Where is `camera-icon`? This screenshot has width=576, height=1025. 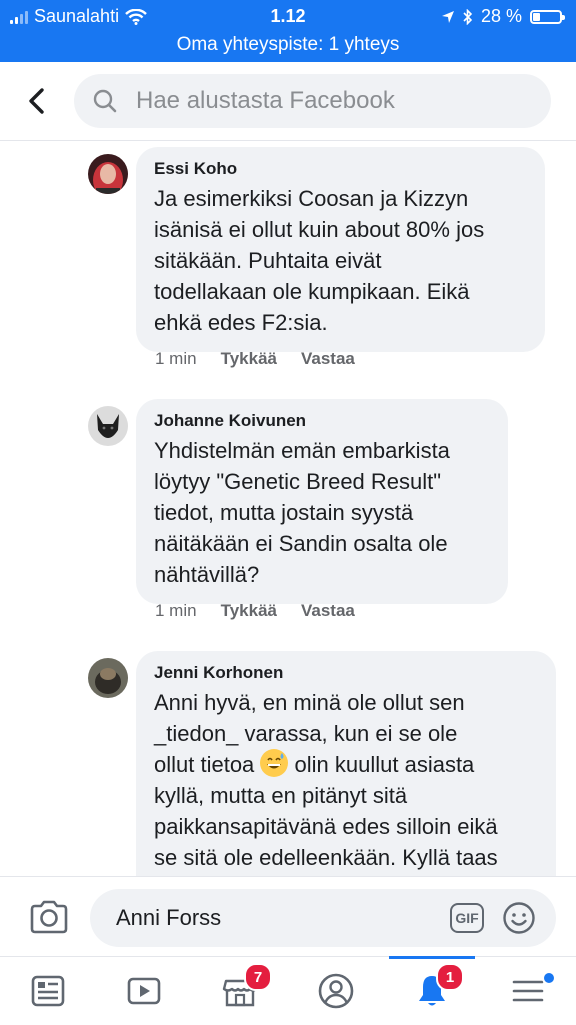
camera-icon is located at coordinates (49, 917).